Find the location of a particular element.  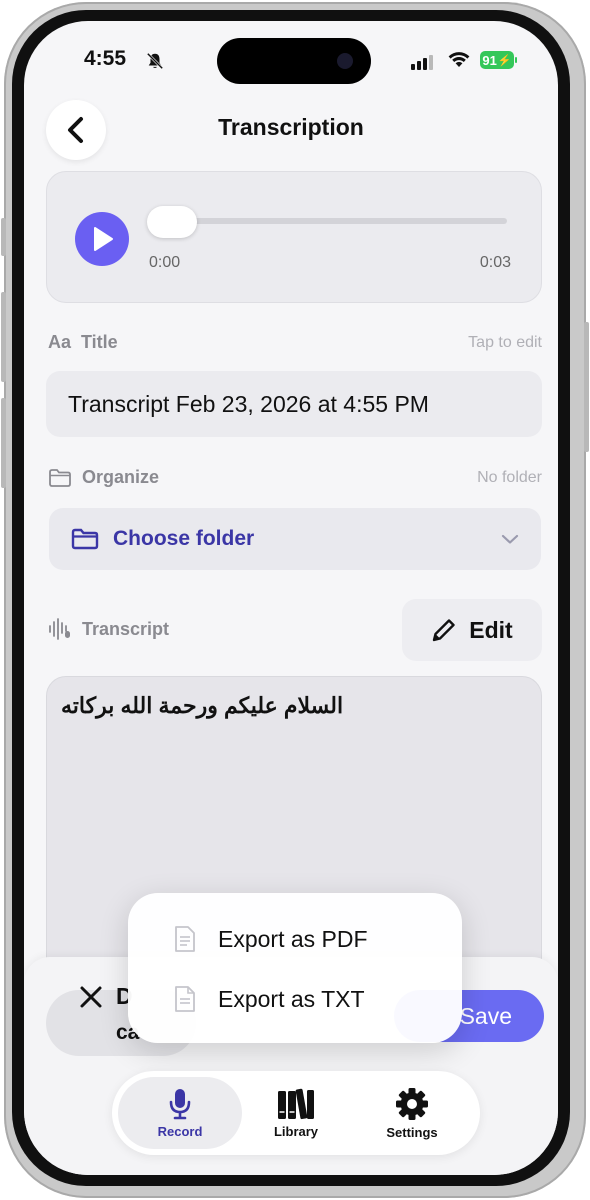

play-icon is located at coordinates (103, 239).